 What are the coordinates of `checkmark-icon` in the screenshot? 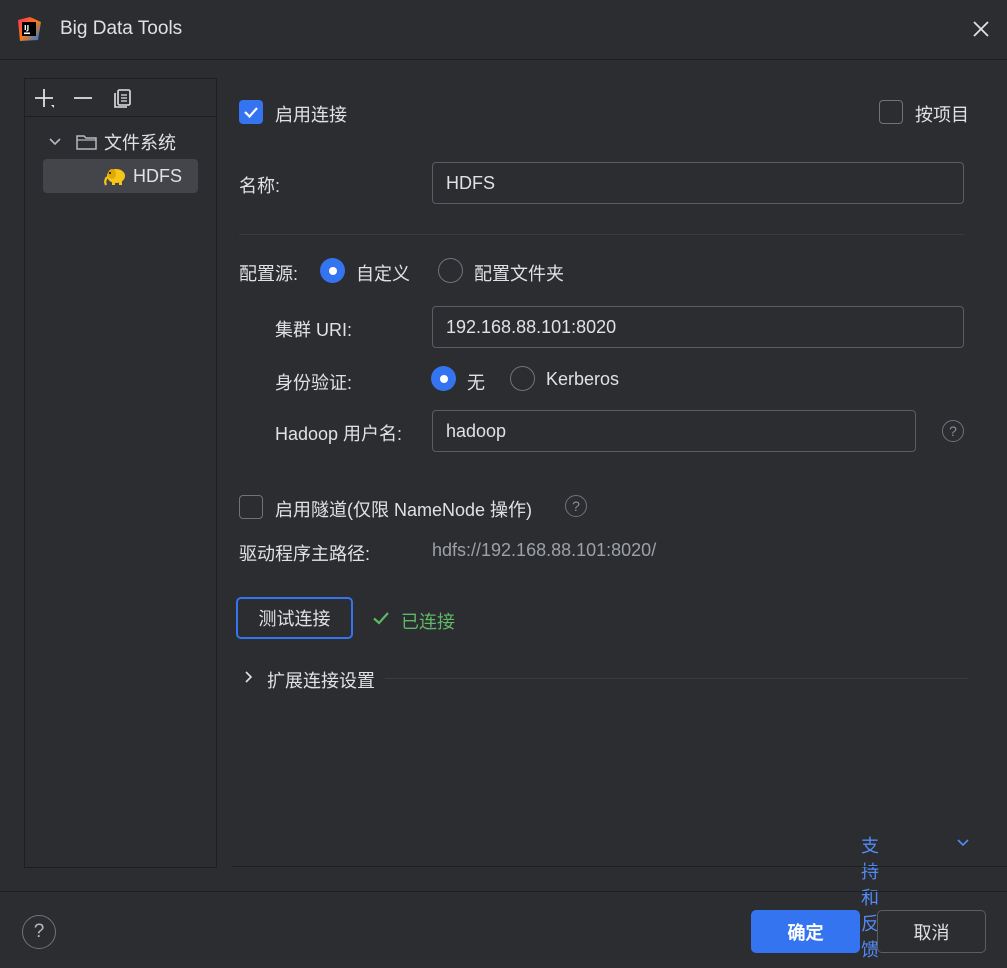 It's located at (251, 113).